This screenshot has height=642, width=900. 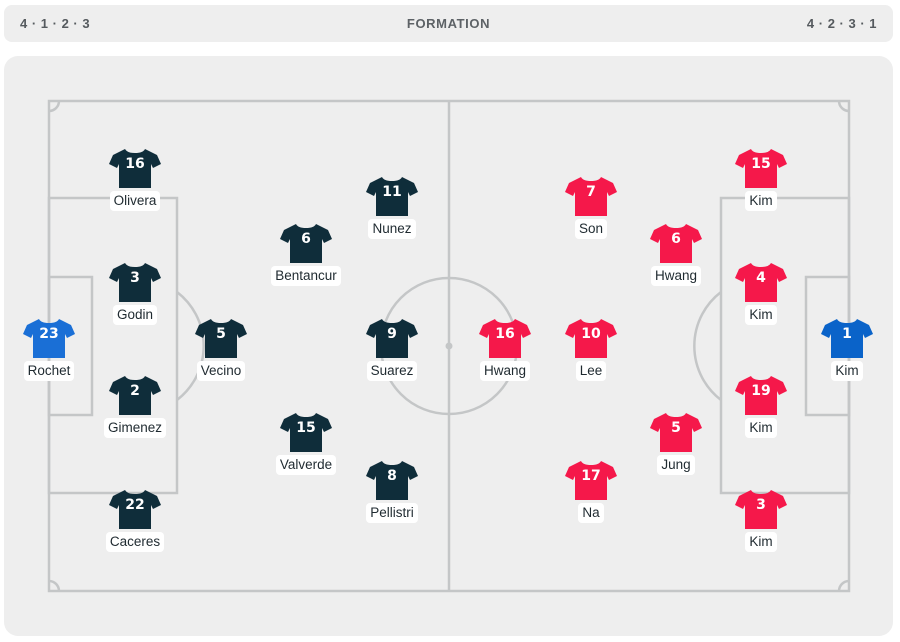 I want to click on player-name: Godin, so click(x=135, y=315).